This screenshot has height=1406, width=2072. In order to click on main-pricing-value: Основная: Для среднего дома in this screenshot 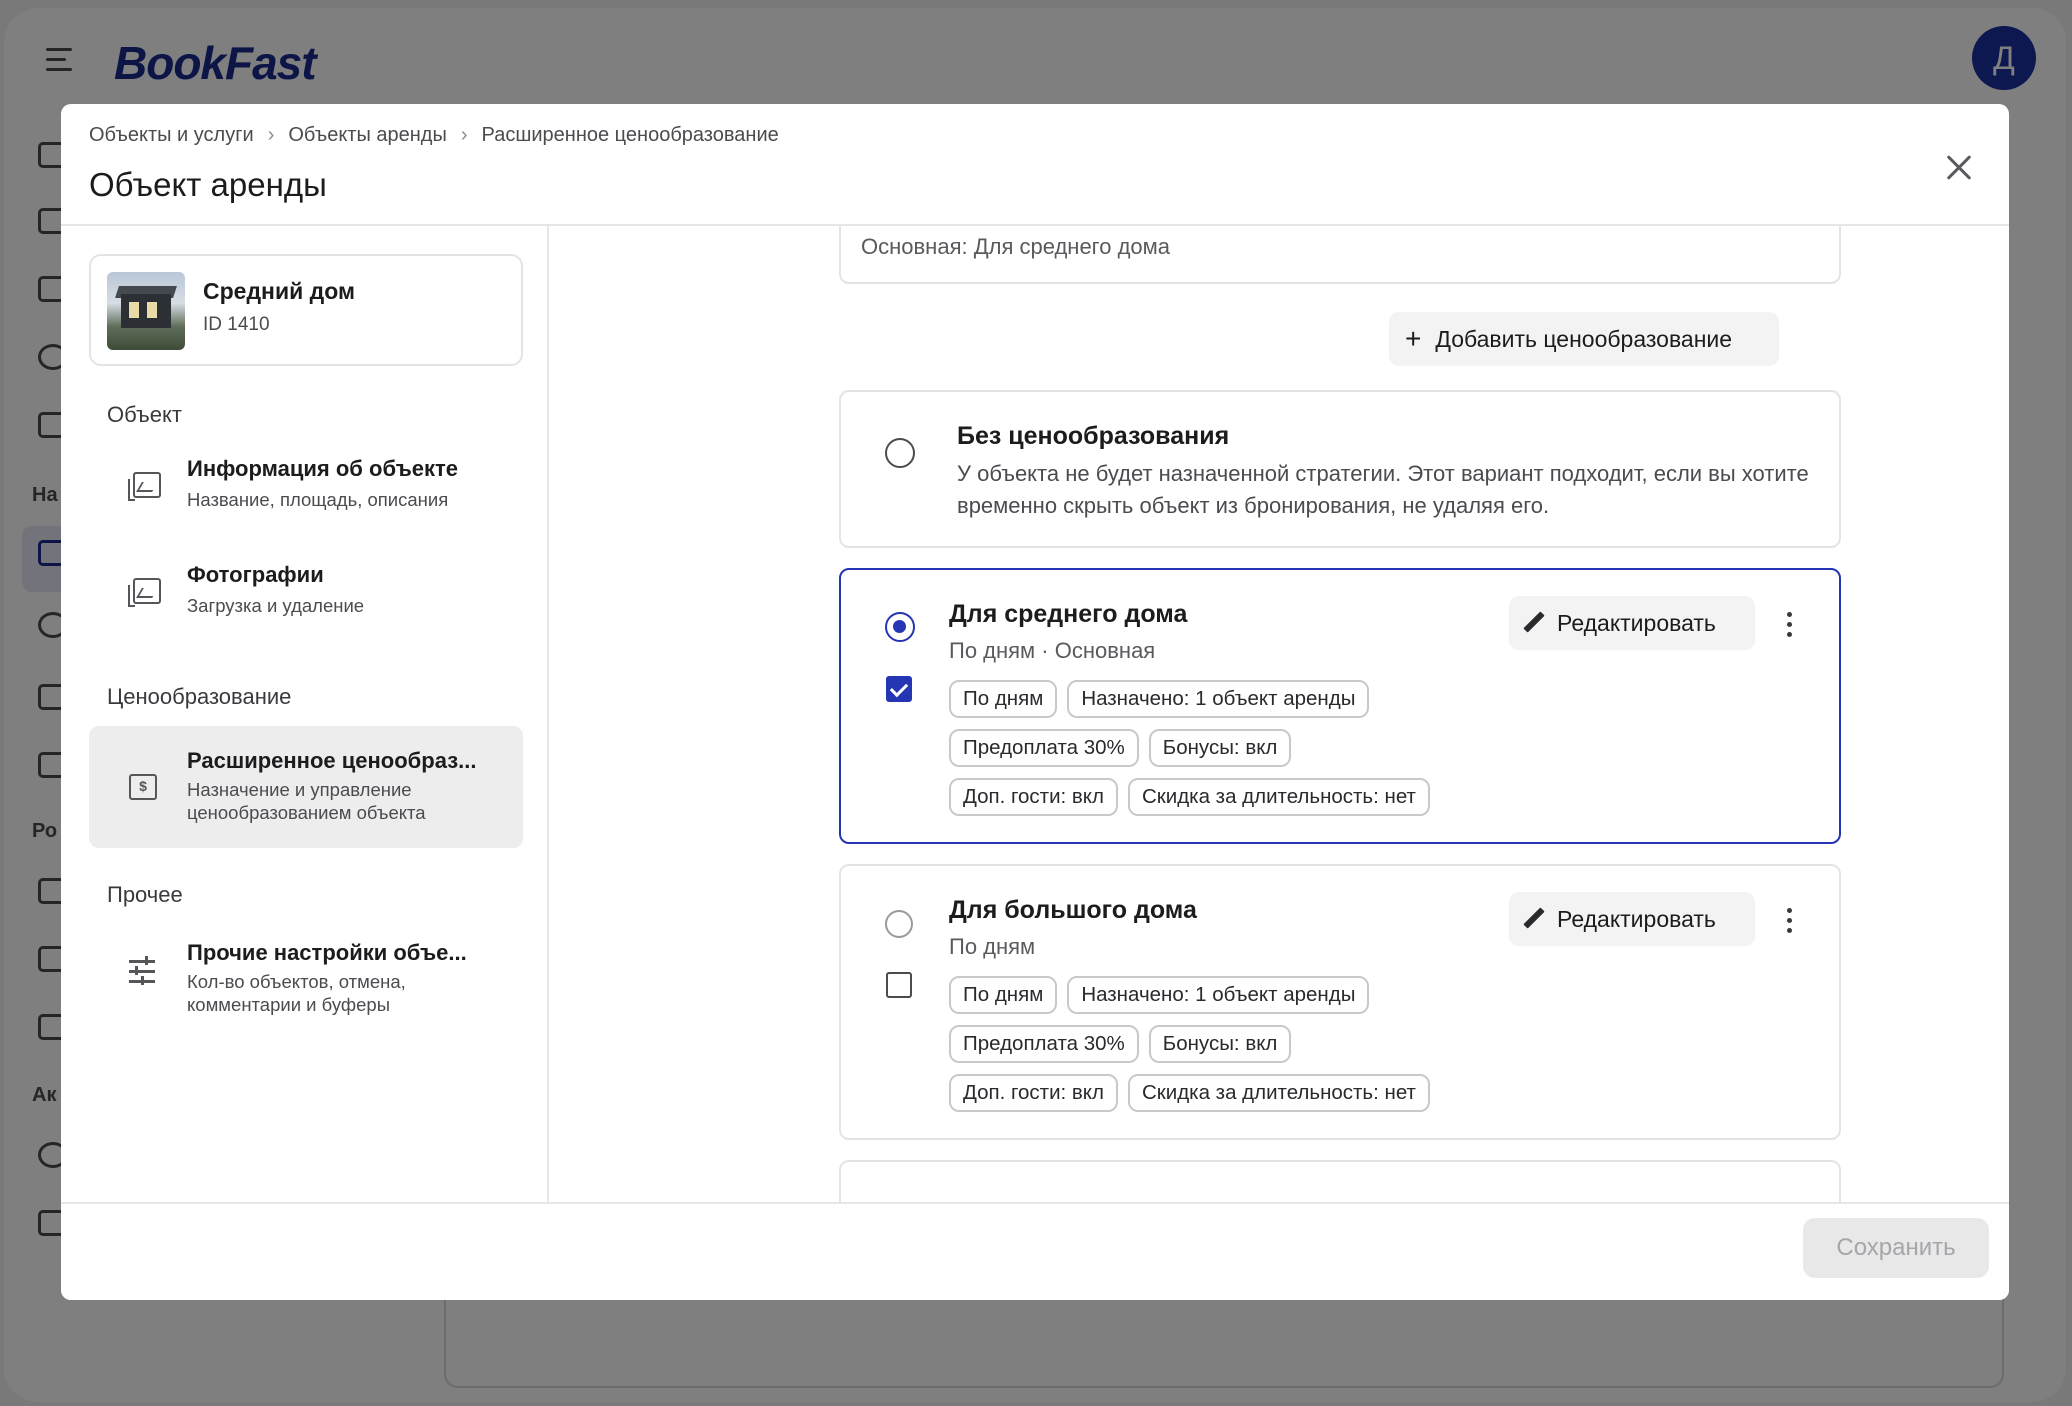, I will do `click(1015, 246)`.